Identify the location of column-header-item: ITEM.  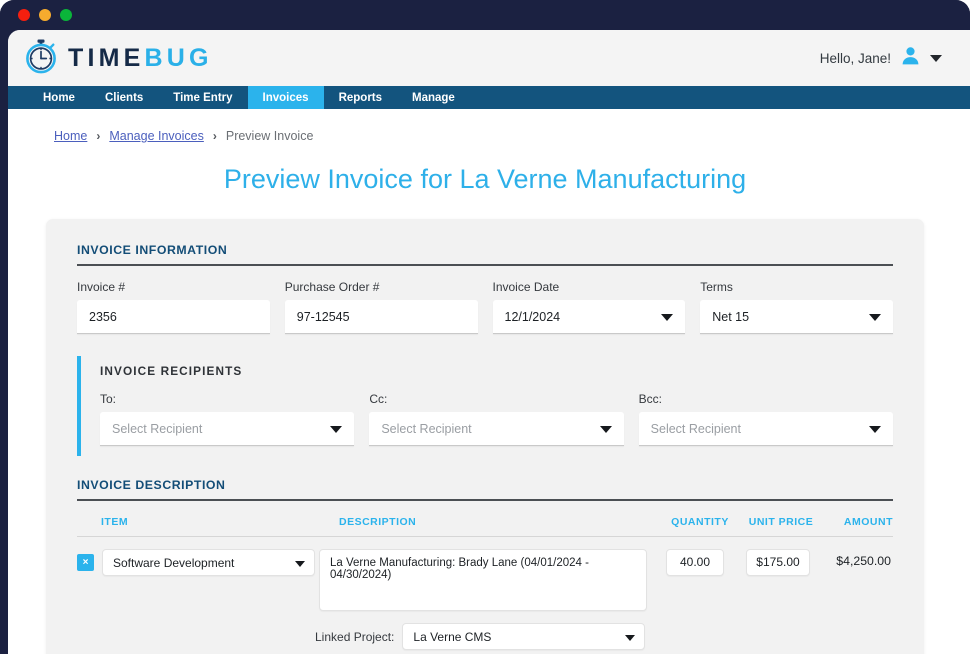
(115, 522).